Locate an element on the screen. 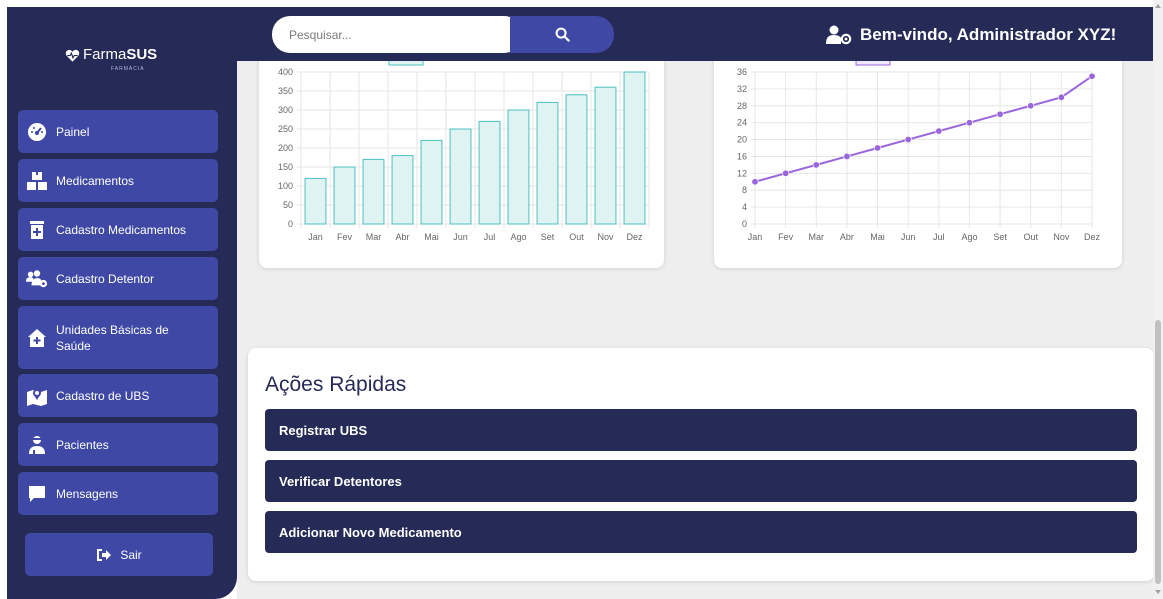 This screenshot has width=1163, height=599. y-tick-label: 16 is located at coordinates (742, 156).